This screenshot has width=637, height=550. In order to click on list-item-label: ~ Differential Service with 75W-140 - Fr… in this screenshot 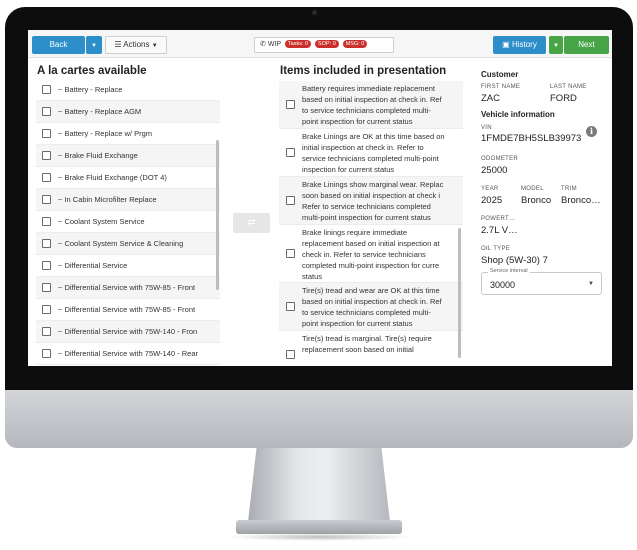, I will do `click(128, 331)`.